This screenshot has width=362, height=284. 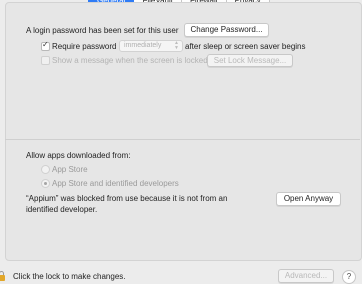 I want to click on after-sleep-text: after sleep or screen saver begins, so click(x=245, y=46).